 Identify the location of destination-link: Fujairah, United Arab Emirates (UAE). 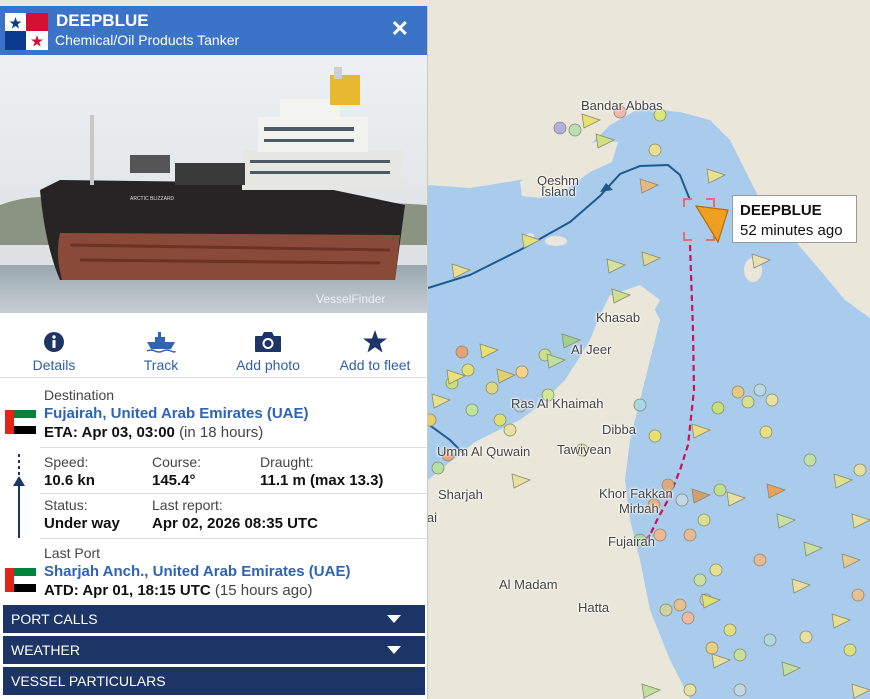
(176, 414).